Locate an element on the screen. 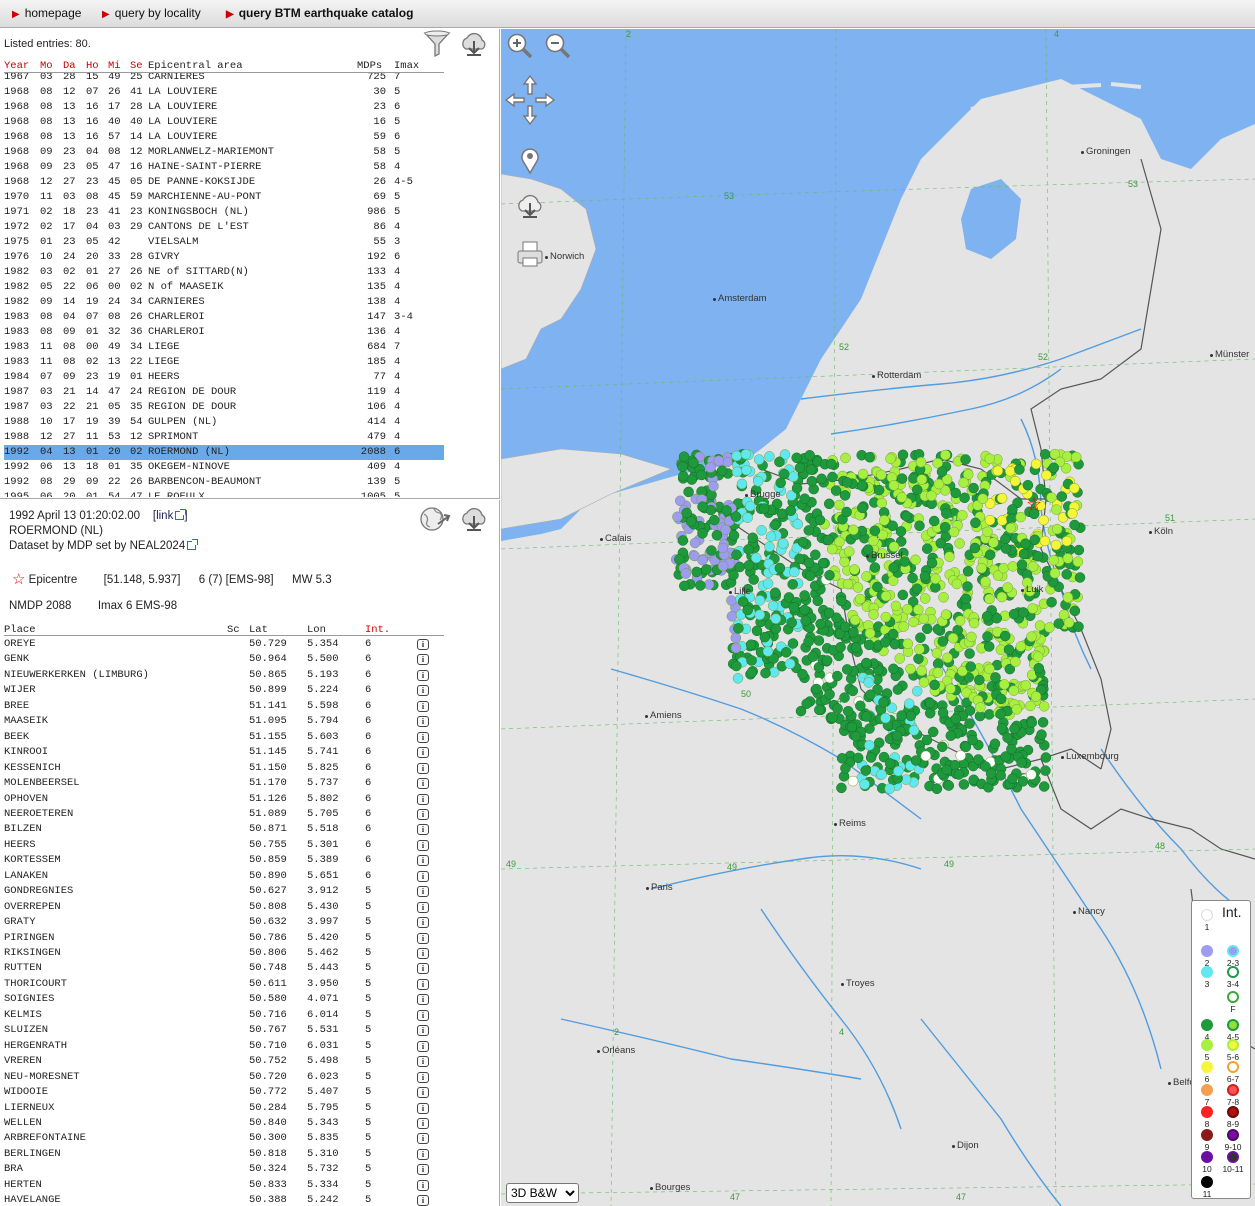 The width and height of the screenshot is (1255, 1206). catalog-row: 1987 03 21 14 47 24 REGION DE DOUR 119 4 is located at coordinates (224, 392).